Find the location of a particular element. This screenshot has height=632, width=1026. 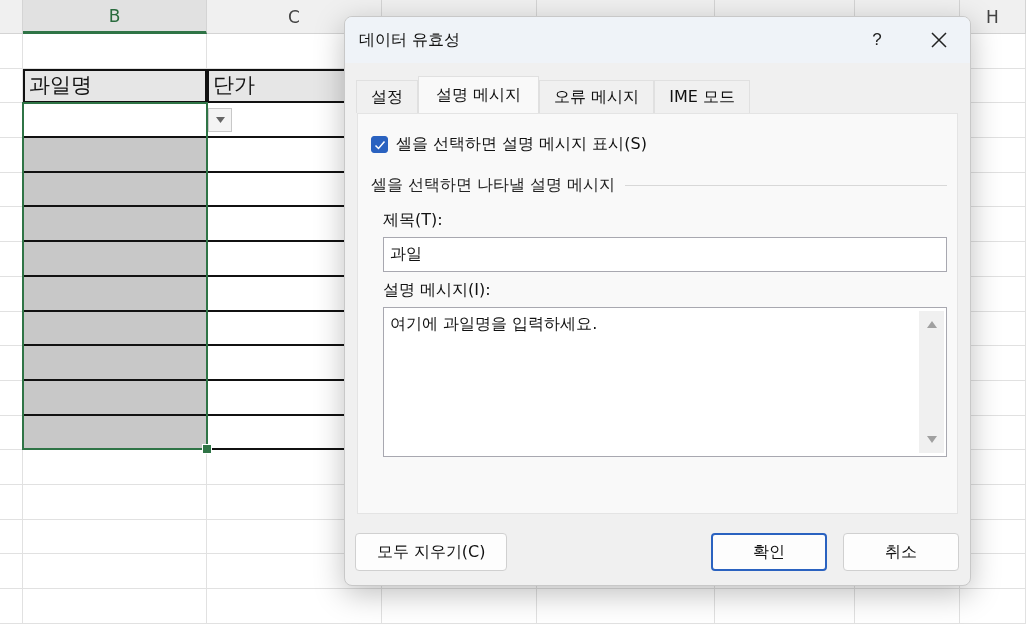

table-cell is located at coordinates (993, 606).